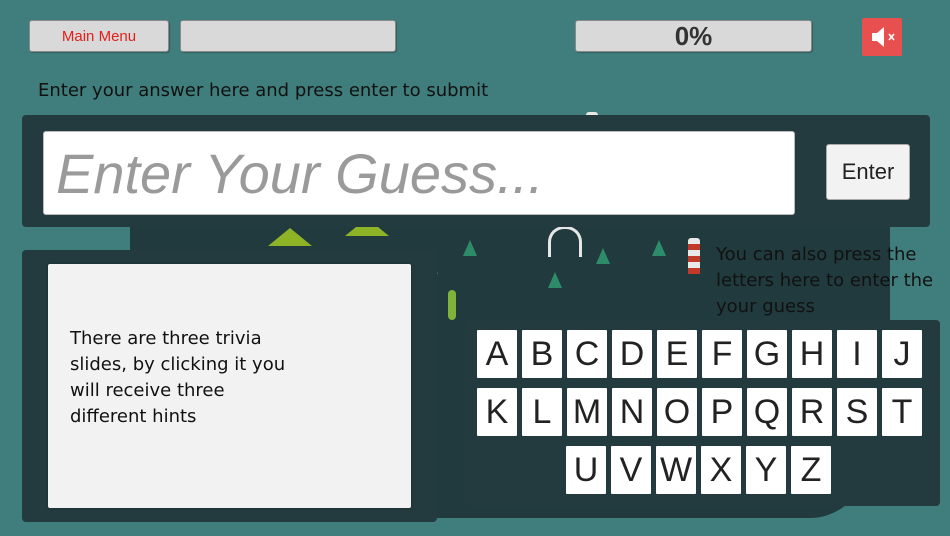 Image resolution: width=950 pixels, height=536 pixels. I want to click on keyboard-row: UVWXYZ, so click(698, 470).